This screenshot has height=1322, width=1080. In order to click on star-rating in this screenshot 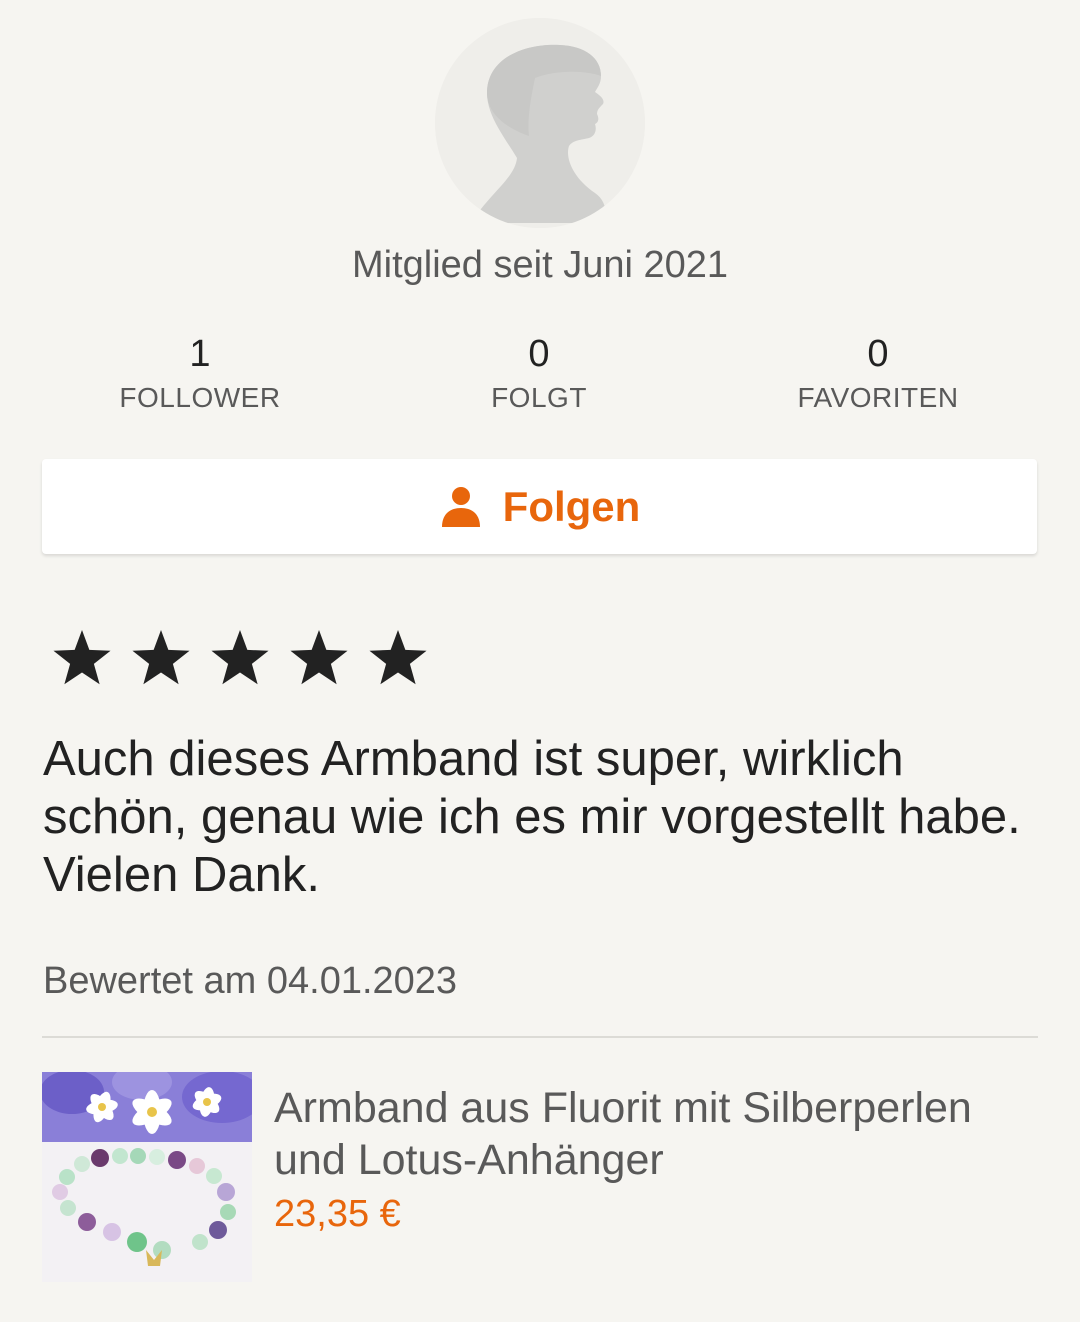, I will do `click(247, 658)`.